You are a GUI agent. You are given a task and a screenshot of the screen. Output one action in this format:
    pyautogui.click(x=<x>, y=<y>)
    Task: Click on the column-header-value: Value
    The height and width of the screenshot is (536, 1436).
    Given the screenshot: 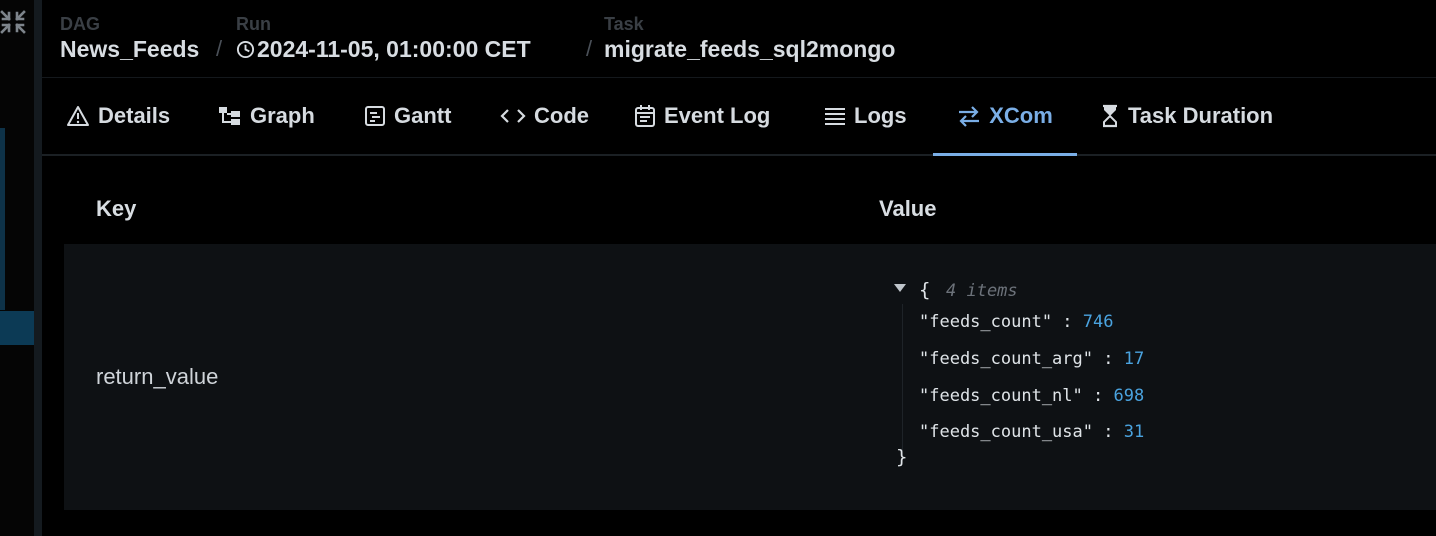 What is the action you would take?
    pyautogui.click(x=908, y=208)
    